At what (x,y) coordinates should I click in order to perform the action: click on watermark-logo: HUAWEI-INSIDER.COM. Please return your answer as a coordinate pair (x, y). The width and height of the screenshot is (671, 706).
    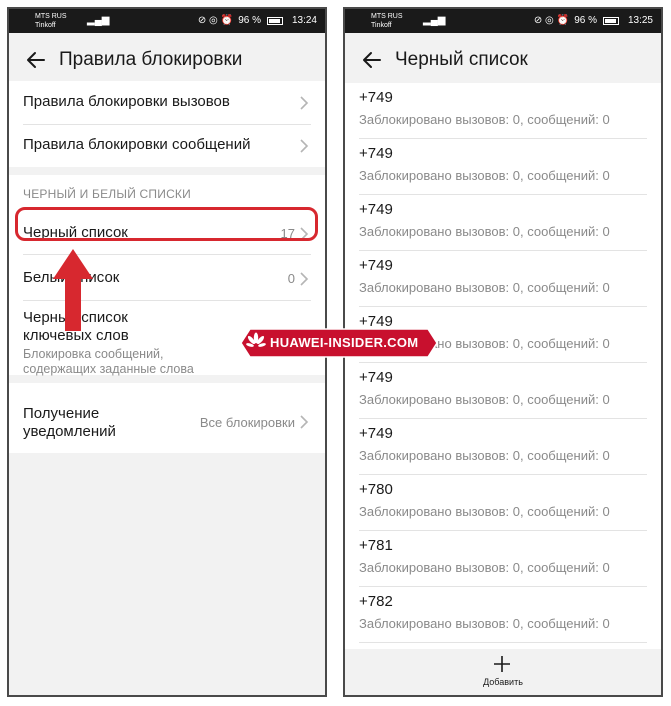
    Looking at the image, I should click on (339, 343).